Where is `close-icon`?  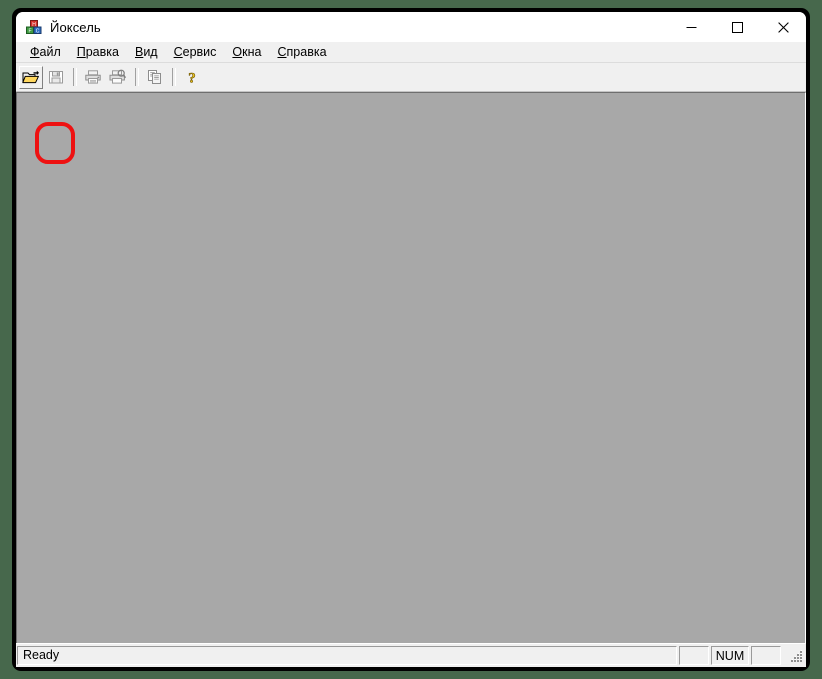 close-icon is located at coordinates (783, 27).